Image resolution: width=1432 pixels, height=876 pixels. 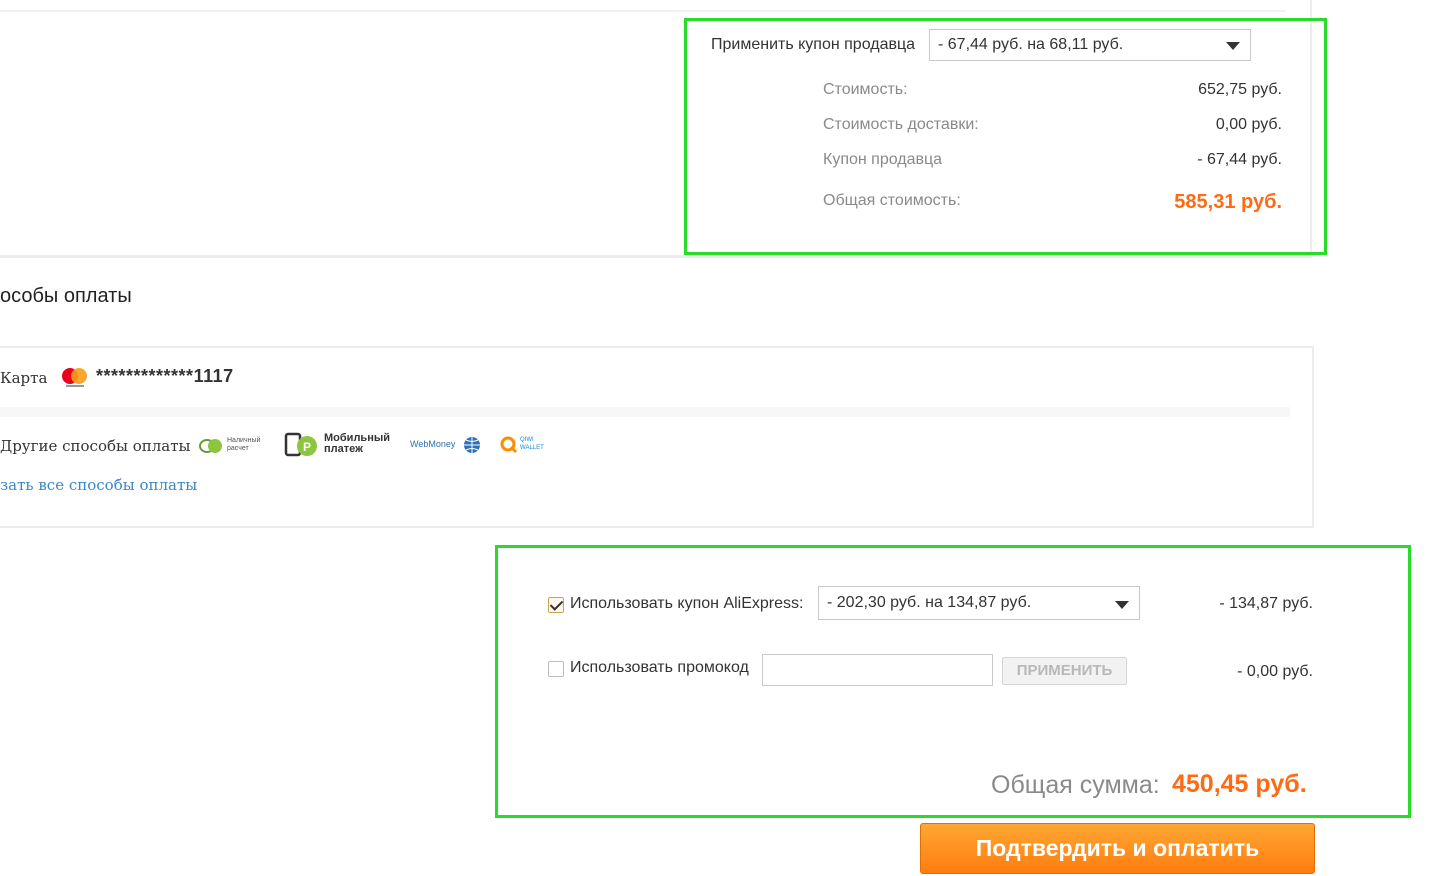 What do you see at coordinates (307, 447) in the screenshot?
I see `svg-text: P` at bounding box center [307, 447].